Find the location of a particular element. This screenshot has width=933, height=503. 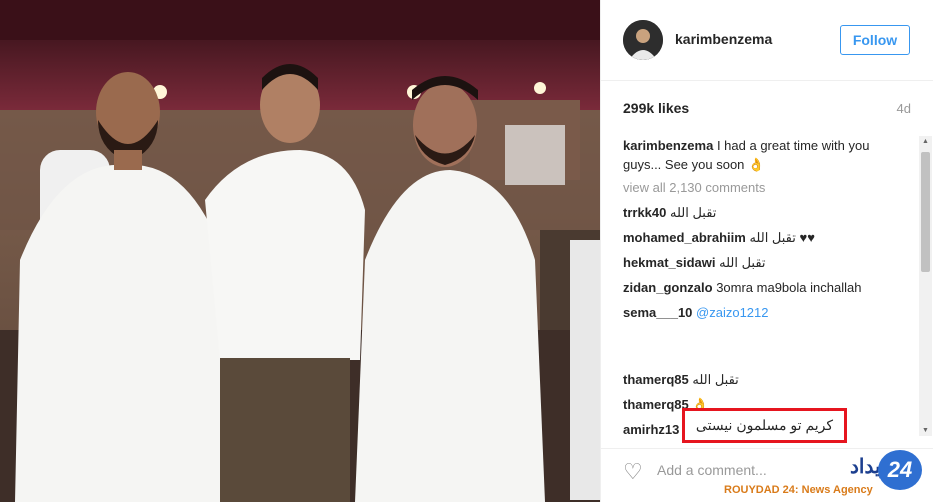

likes-count: 299k likes is located at coordinates (656, 108).